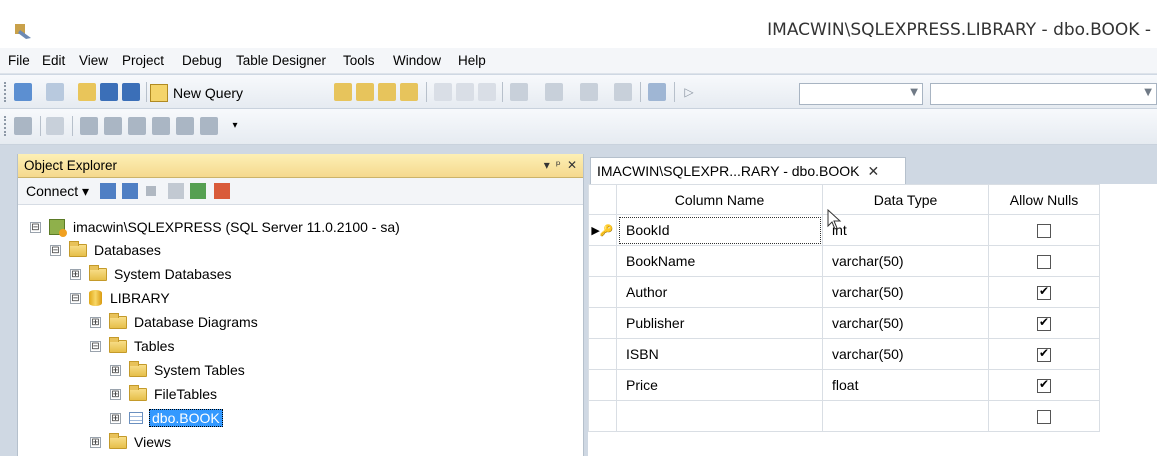 Image resolution: width=1157 pixels, height=456 pixels. What do you see at coordinates (130, 442) in the screenshot?
I see `tree-node-views: ⊞ Views` at bounding box center [130, 442].